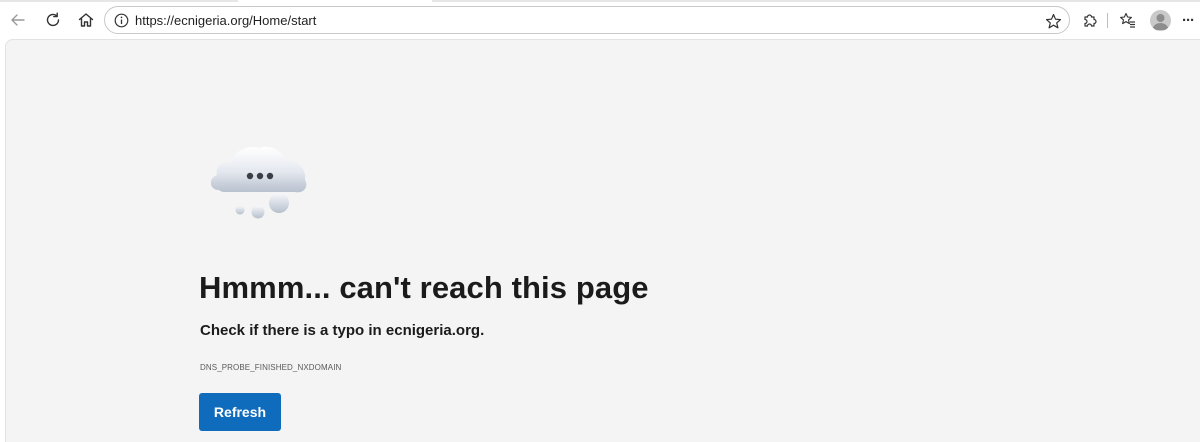  I want to click on profile-icon, so click(1160, 22).